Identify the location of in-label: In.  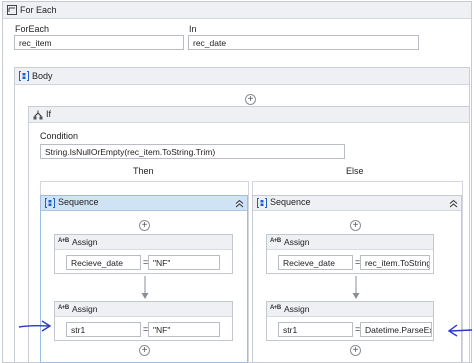
(193, 29).